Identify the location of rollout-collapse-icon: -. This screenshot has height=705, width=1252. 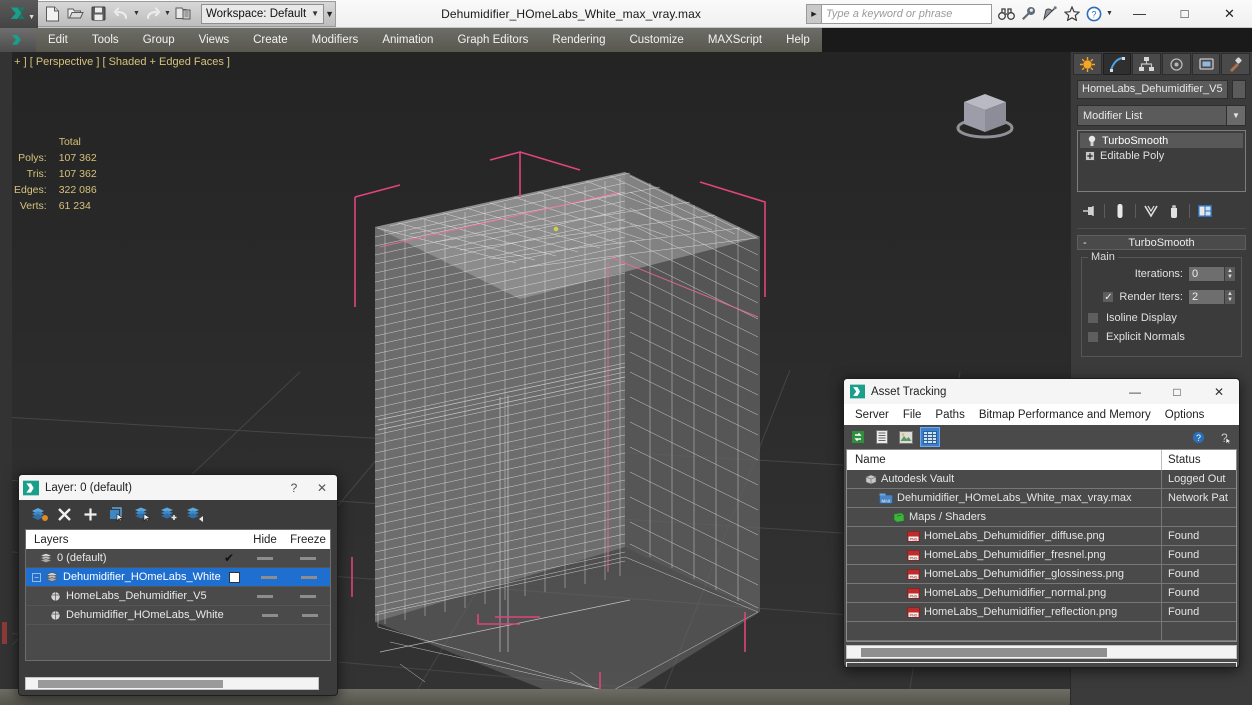
(1085, 243).